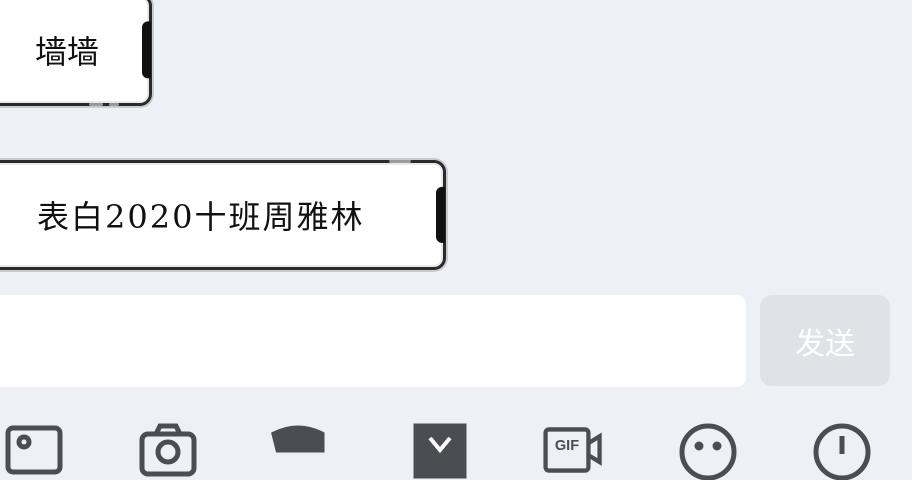 Image resolution: width=912 pixels, height=480 pixels. I want to click on send-button: 发送, so click(825, 340).